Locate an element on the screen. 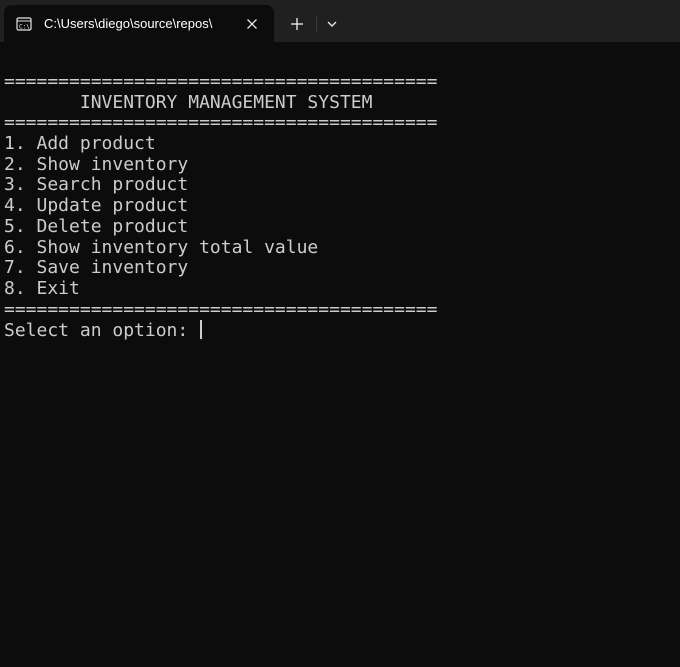  terminal-icon: C:\ is located at coordinates (24, 23).